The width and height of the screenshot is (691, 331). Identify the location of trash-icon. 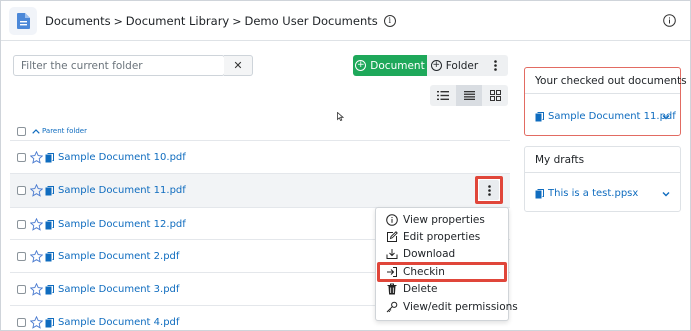
(392, 289).